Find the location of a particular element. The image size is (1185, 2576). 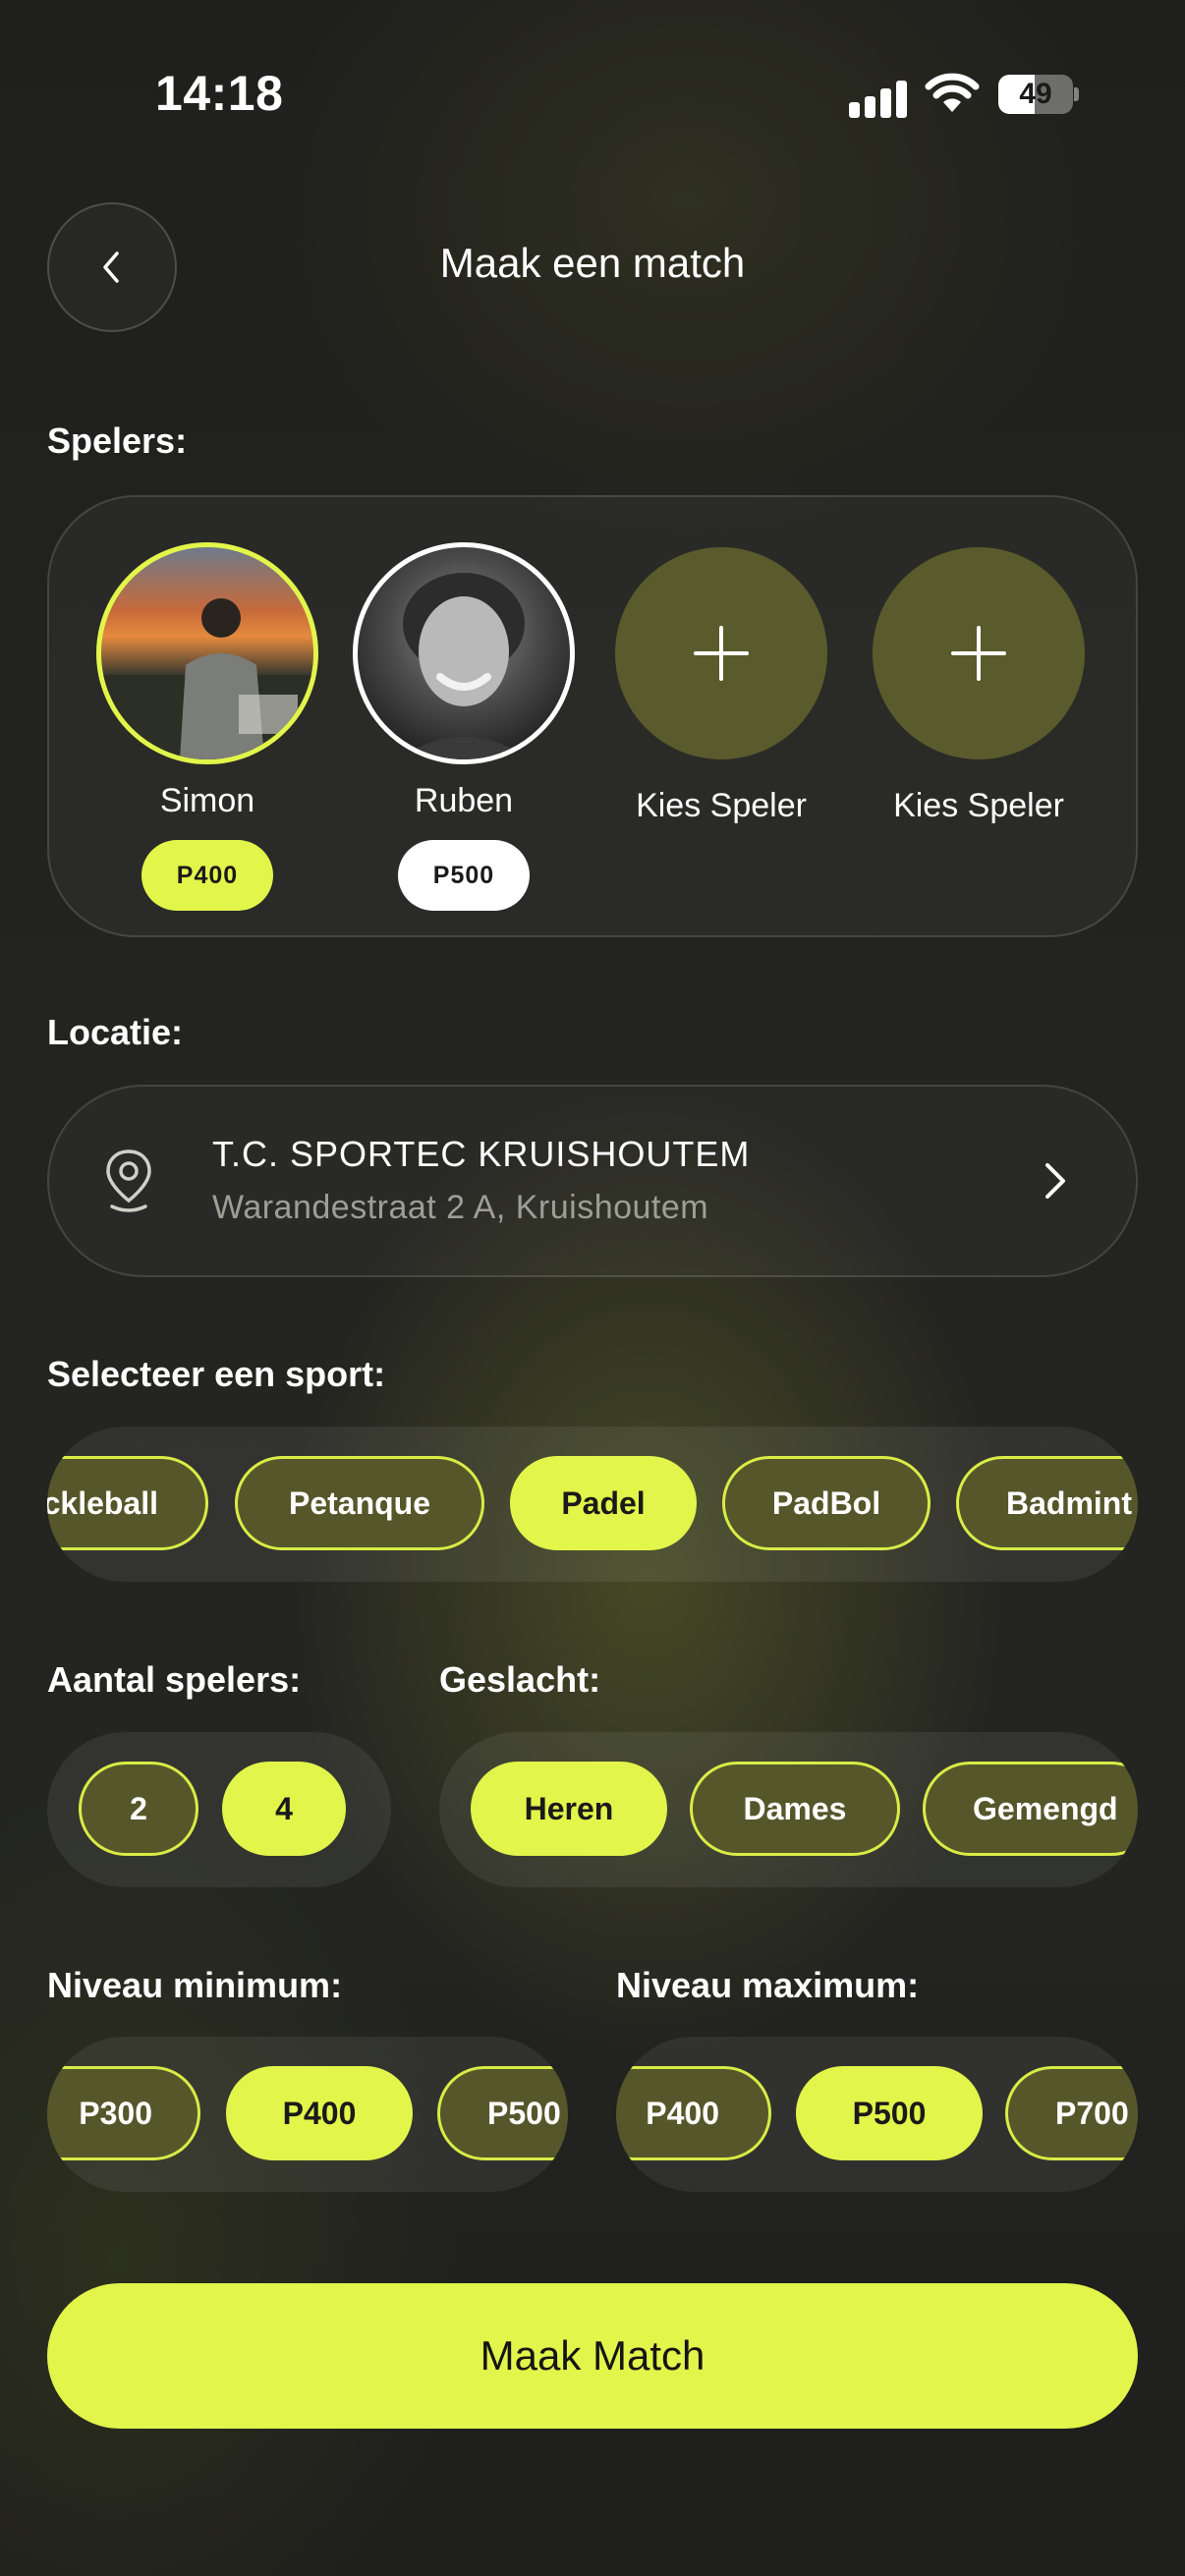

battery-level: 49 is located at coordinates (1035, 94).